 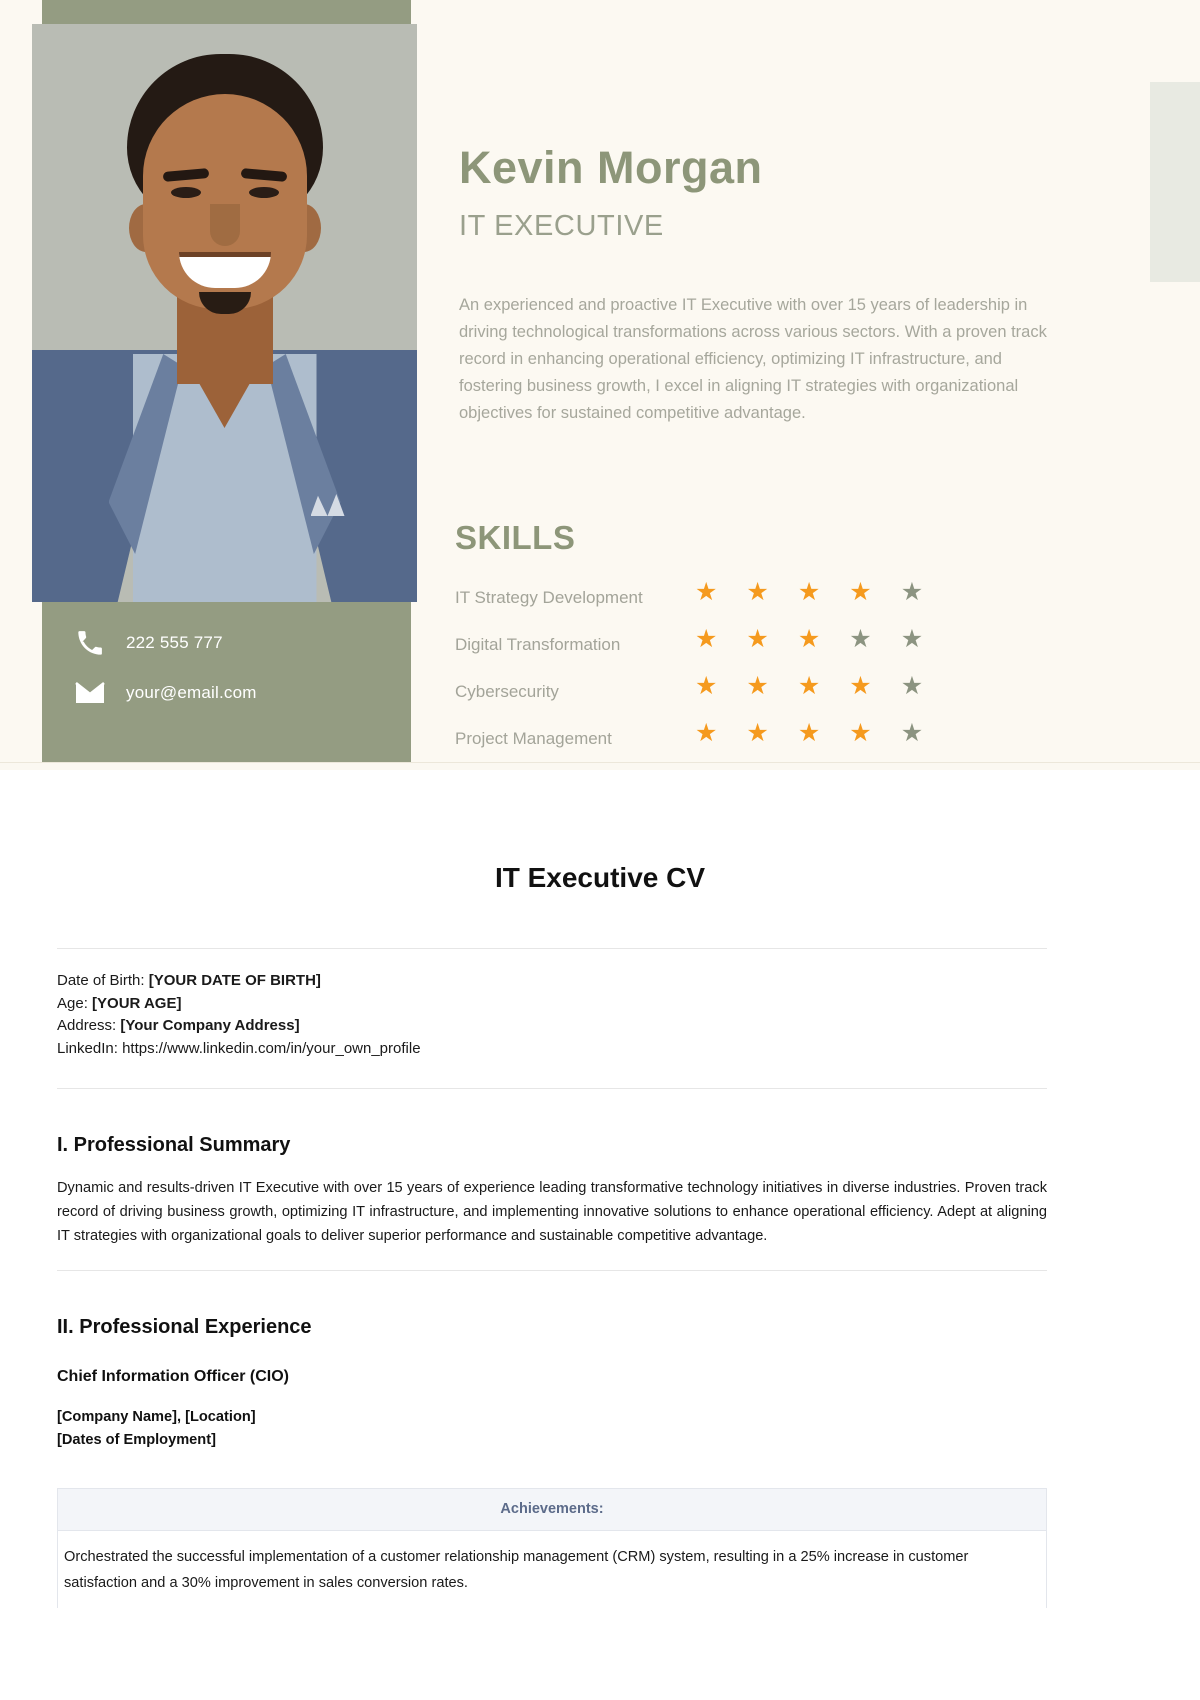 What do you see at coordinates (538, 644) in the screenshot?
I see `skill-label: Digital Transformation` at bounding box center [538, 644].